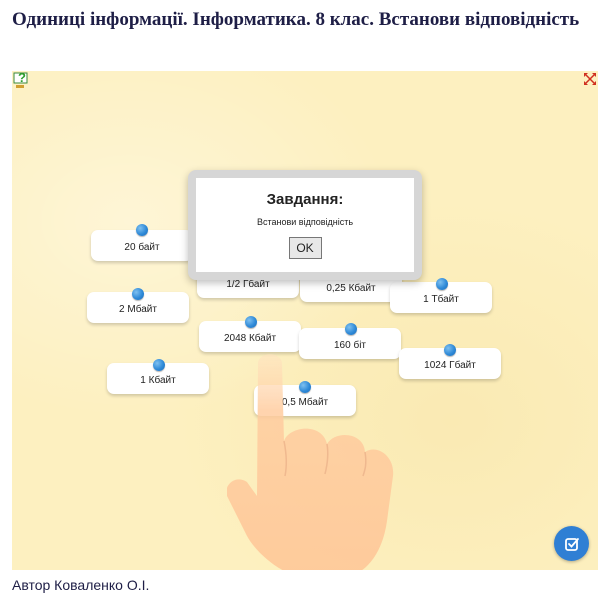 Image resolution: width=607 pixels, height=604 pixels. What do you see at coordinates (250, 338) in the screenshot?
I see `card-label: 2048 Кбайт` at bounding box center [250, 338].